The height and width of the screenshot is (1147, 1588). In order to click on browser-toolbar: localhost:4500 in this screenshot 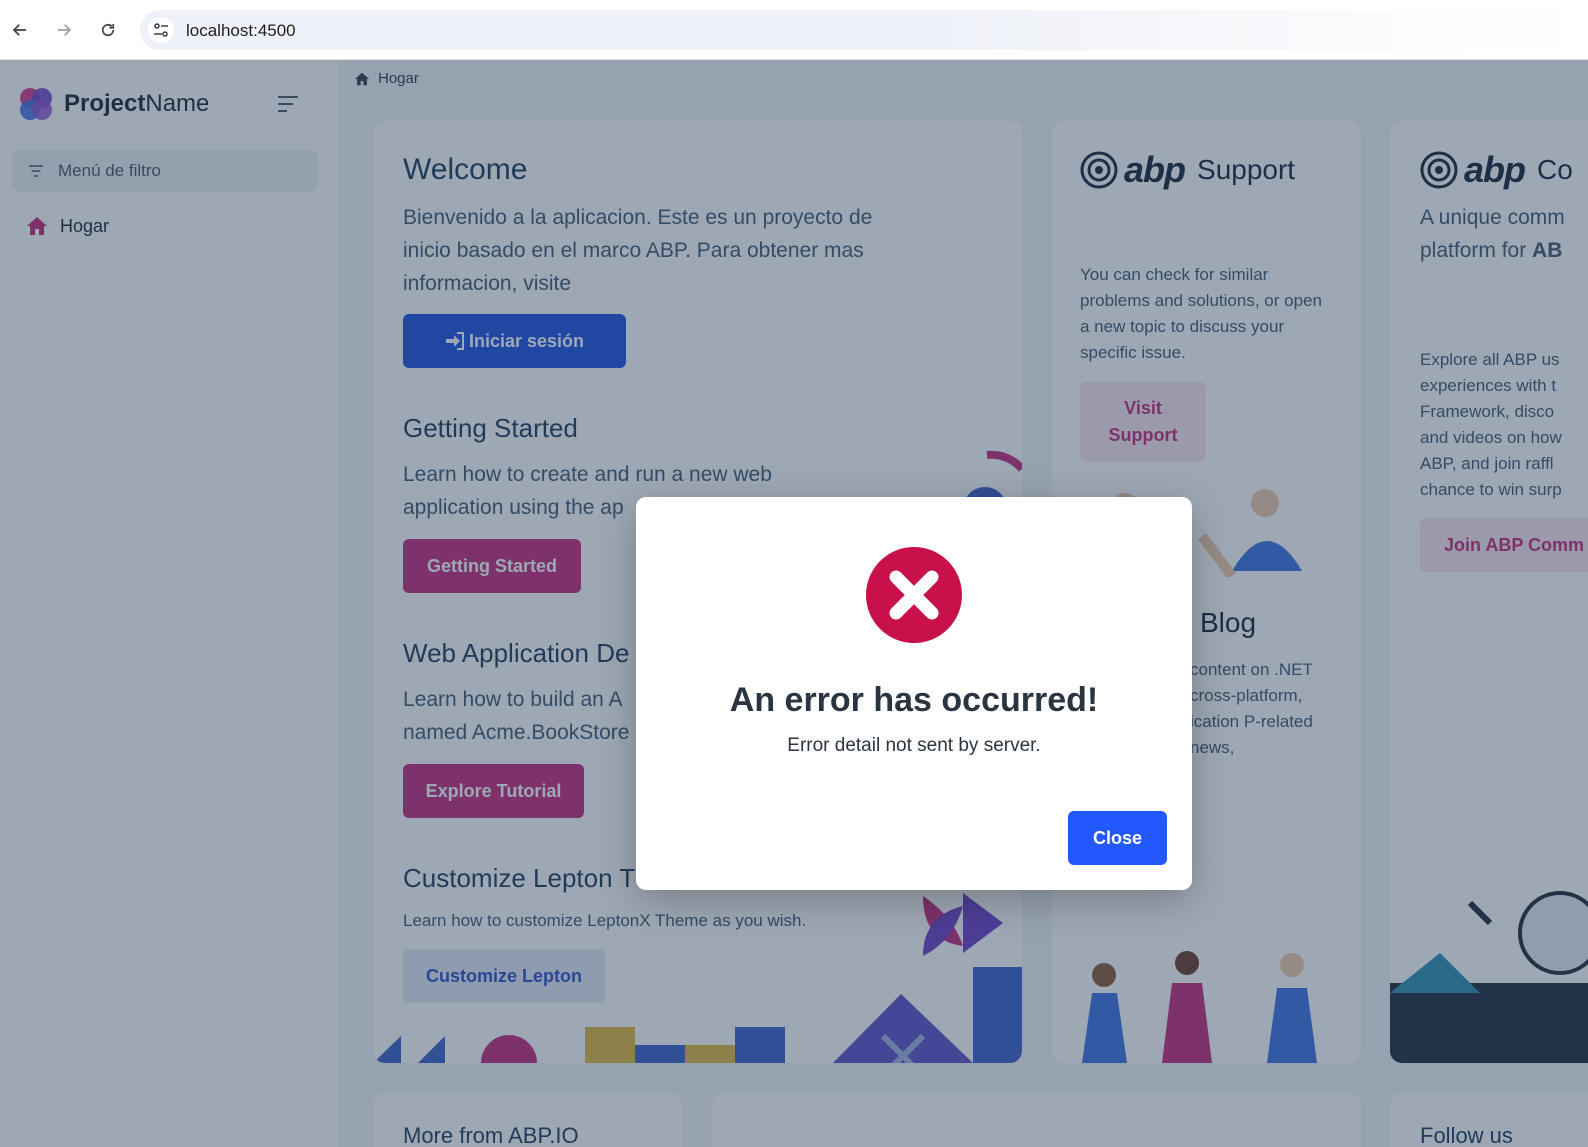, I will do `click(794, 30)`.